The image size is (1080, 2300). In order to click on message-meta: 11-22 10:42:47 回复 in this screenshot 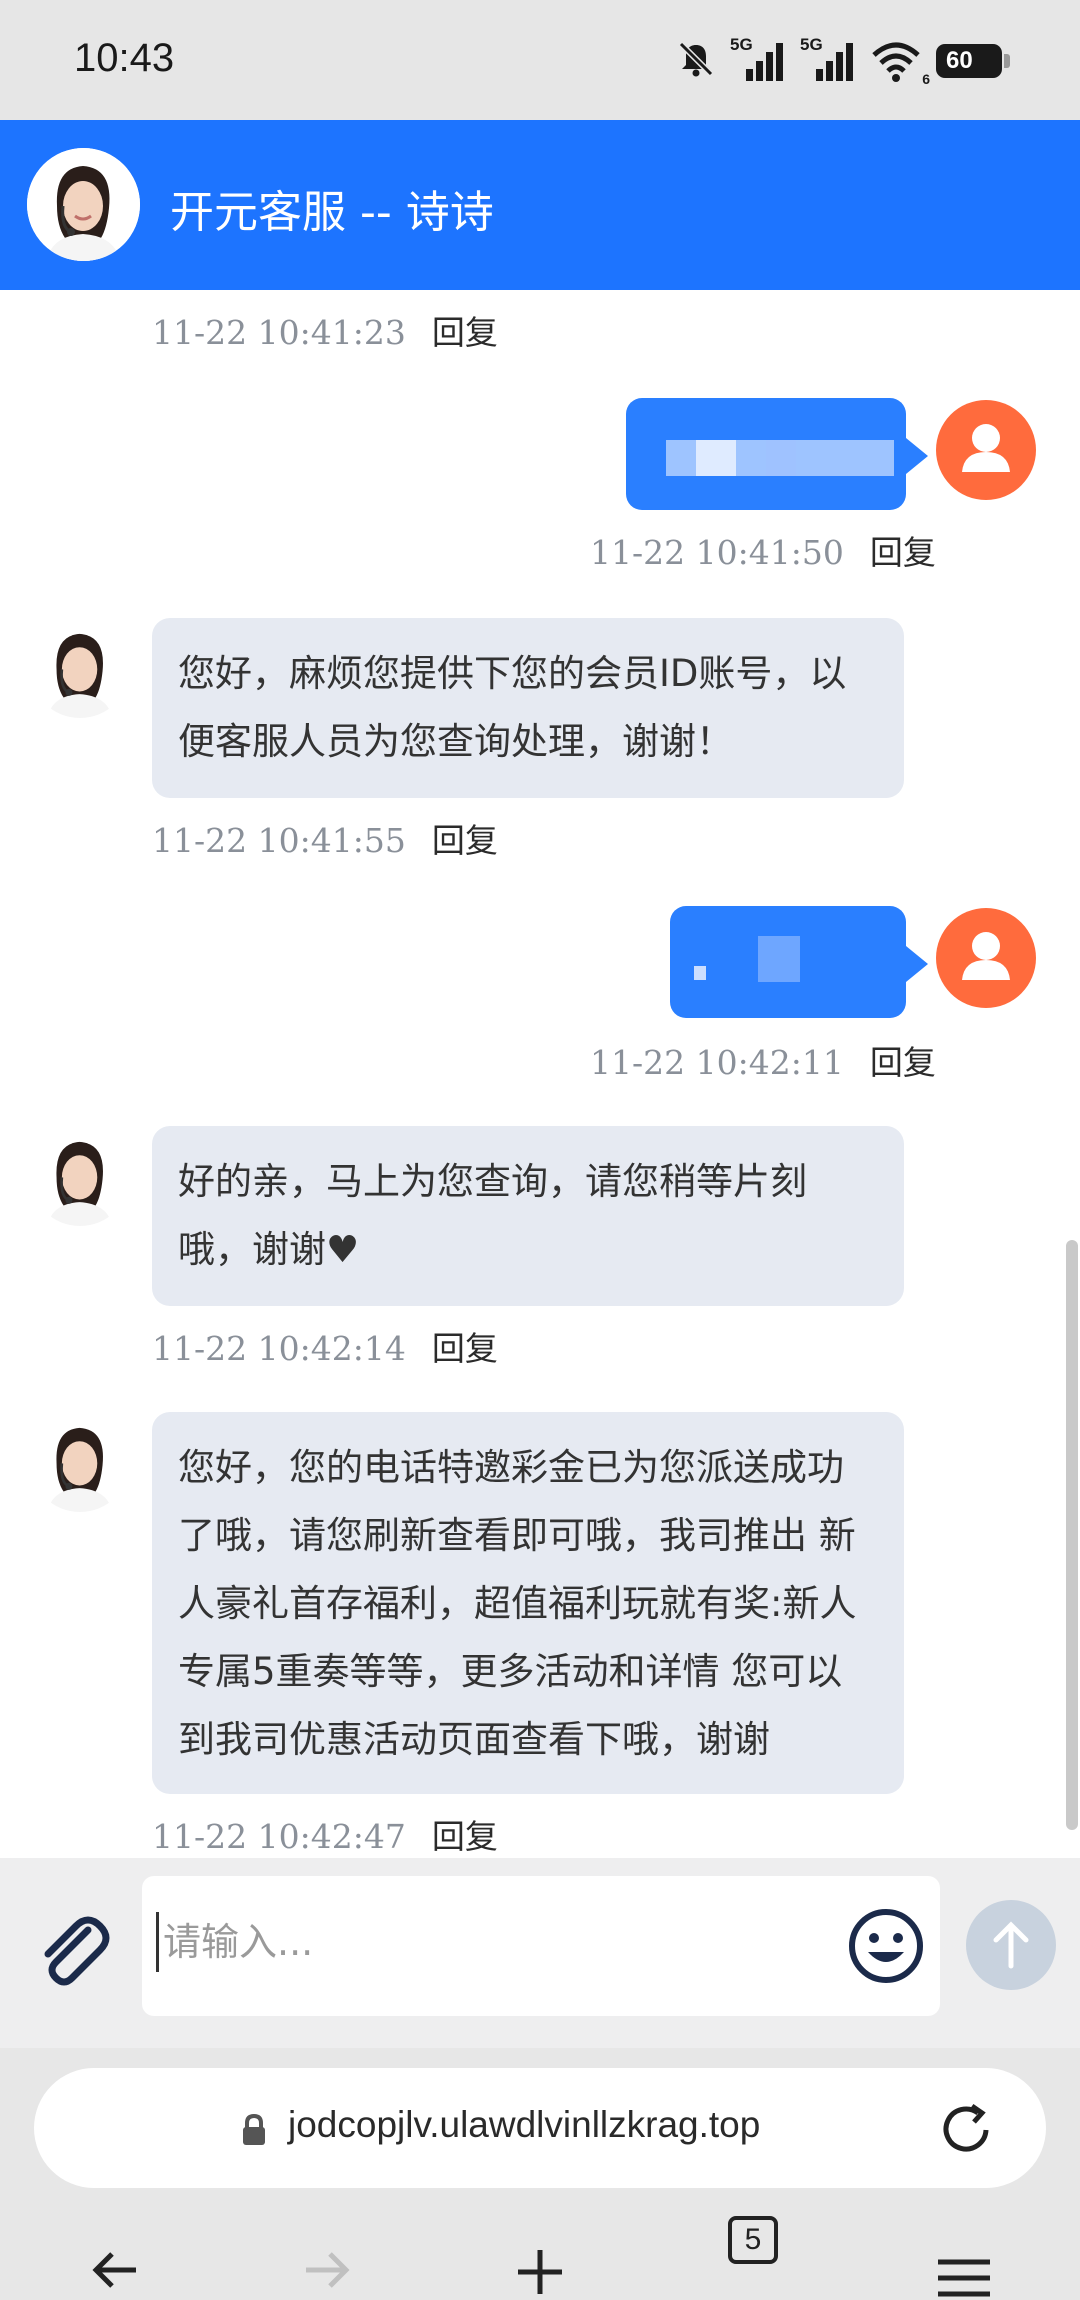, I will do `click(325, 1834)`.